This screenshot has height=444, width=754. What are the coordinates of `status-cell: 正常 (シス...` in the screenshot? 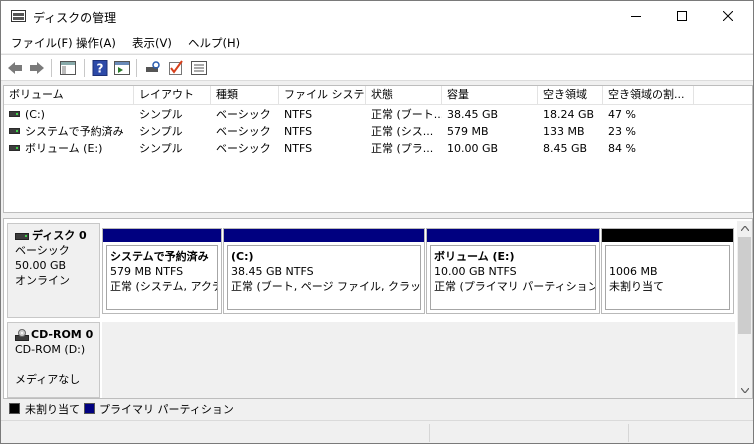 It's located at (402, 131).